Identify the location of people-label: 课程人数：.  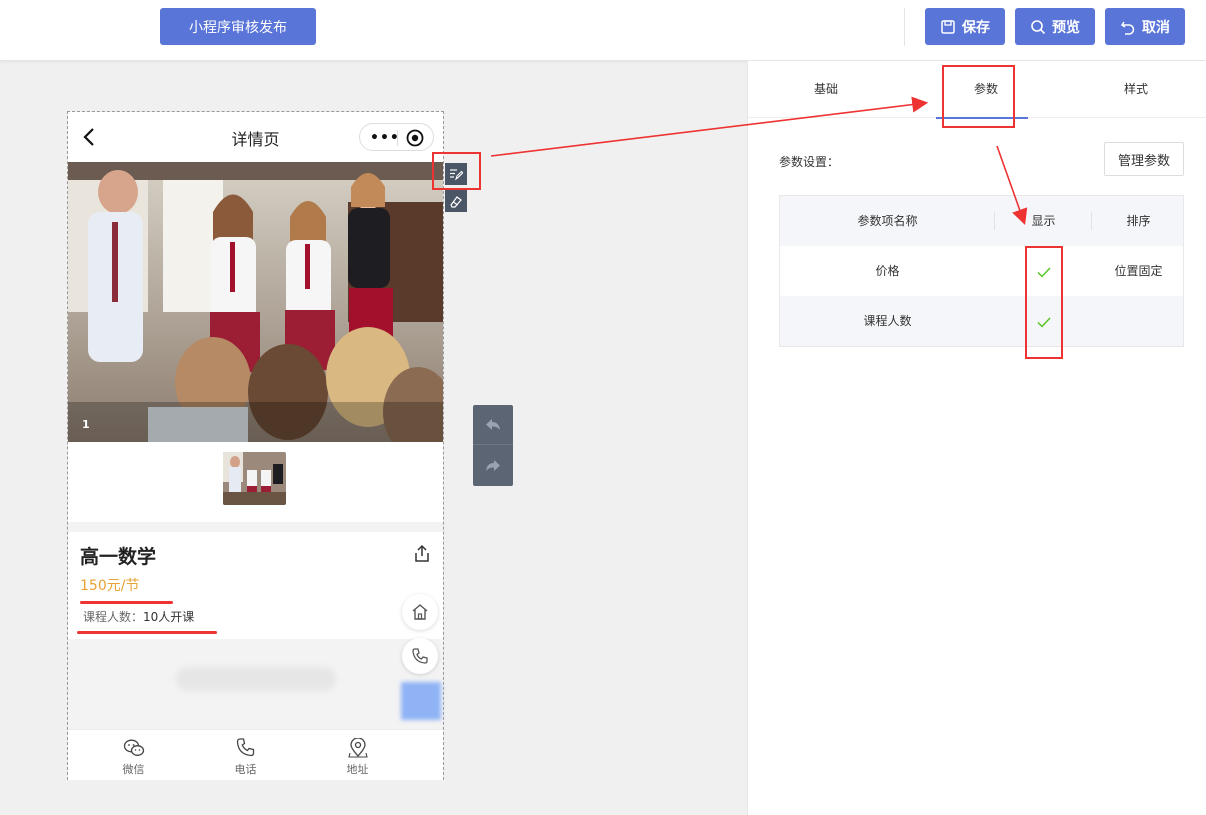
(113, 617).